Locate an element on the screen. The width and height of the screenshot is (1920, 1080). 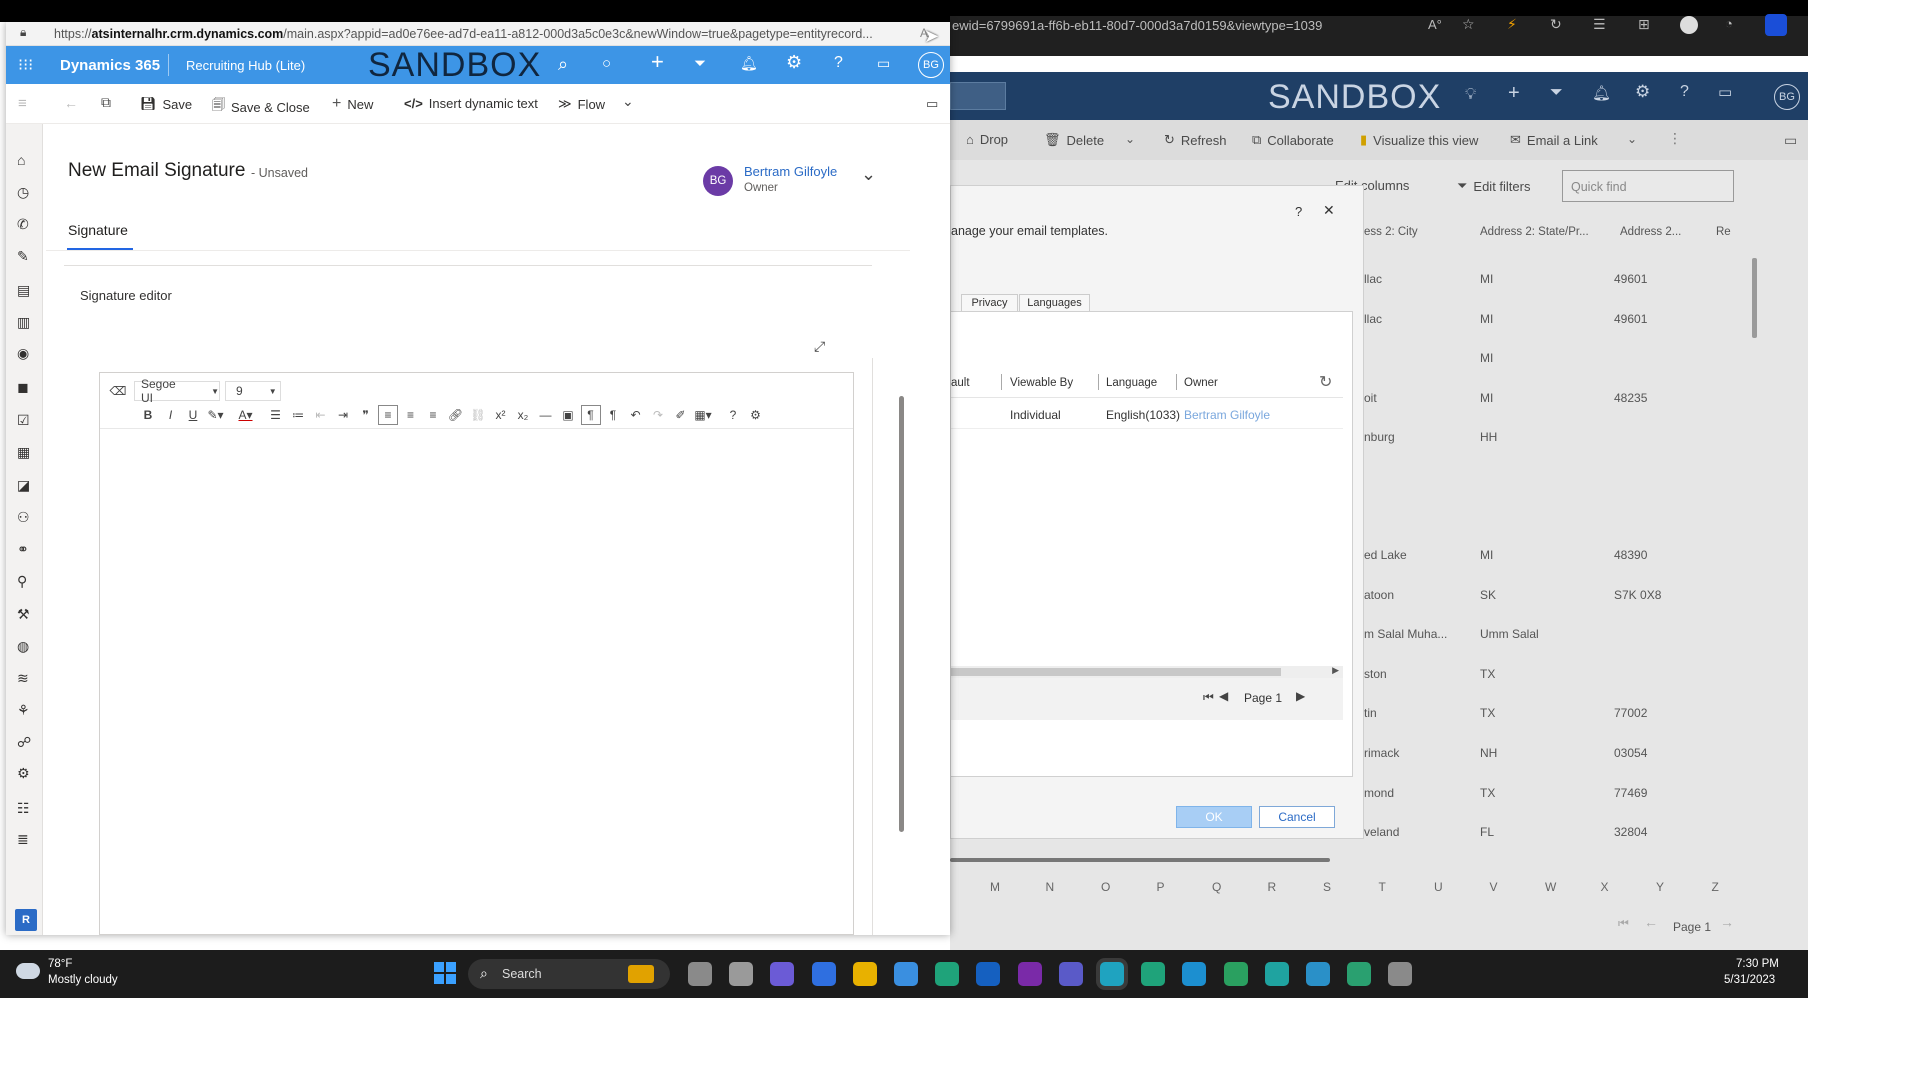
back-icon: ← is located at coordinates (71, 103).